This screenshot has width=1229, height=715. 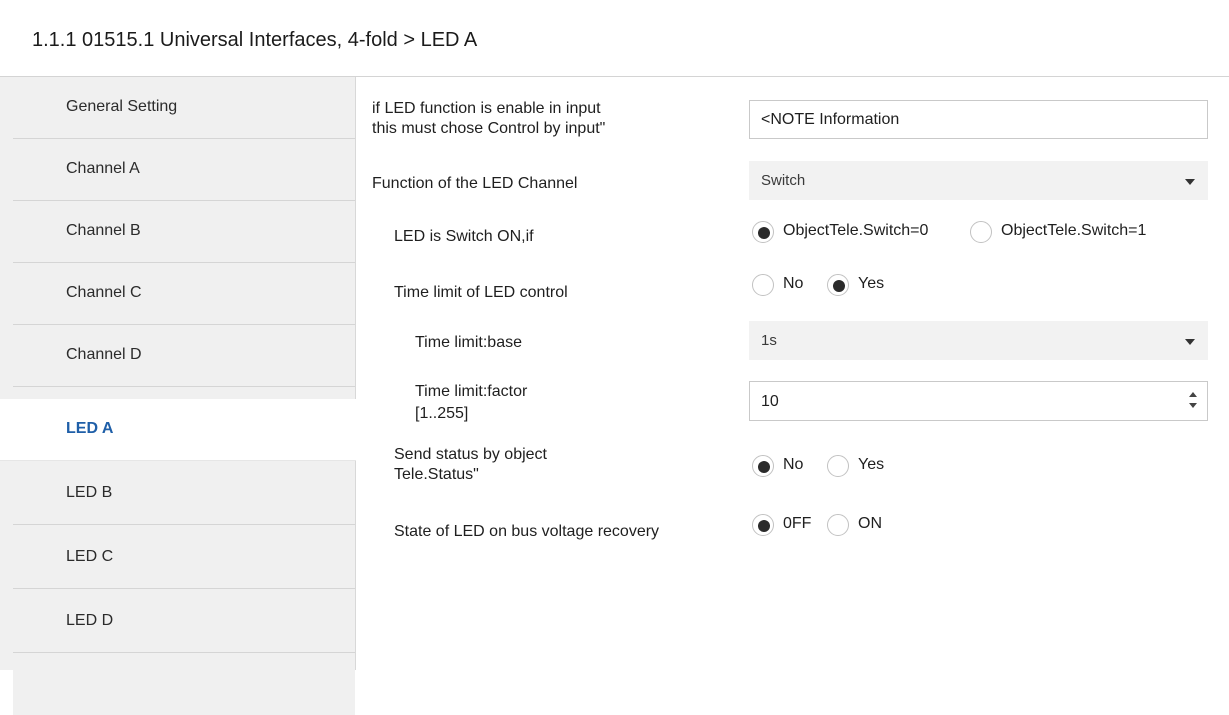 What do you see at coordinates (184, 294) in the screenshot?
I see `sidebar-item-channel-c: Channel C` at bounding box center [184, 294].